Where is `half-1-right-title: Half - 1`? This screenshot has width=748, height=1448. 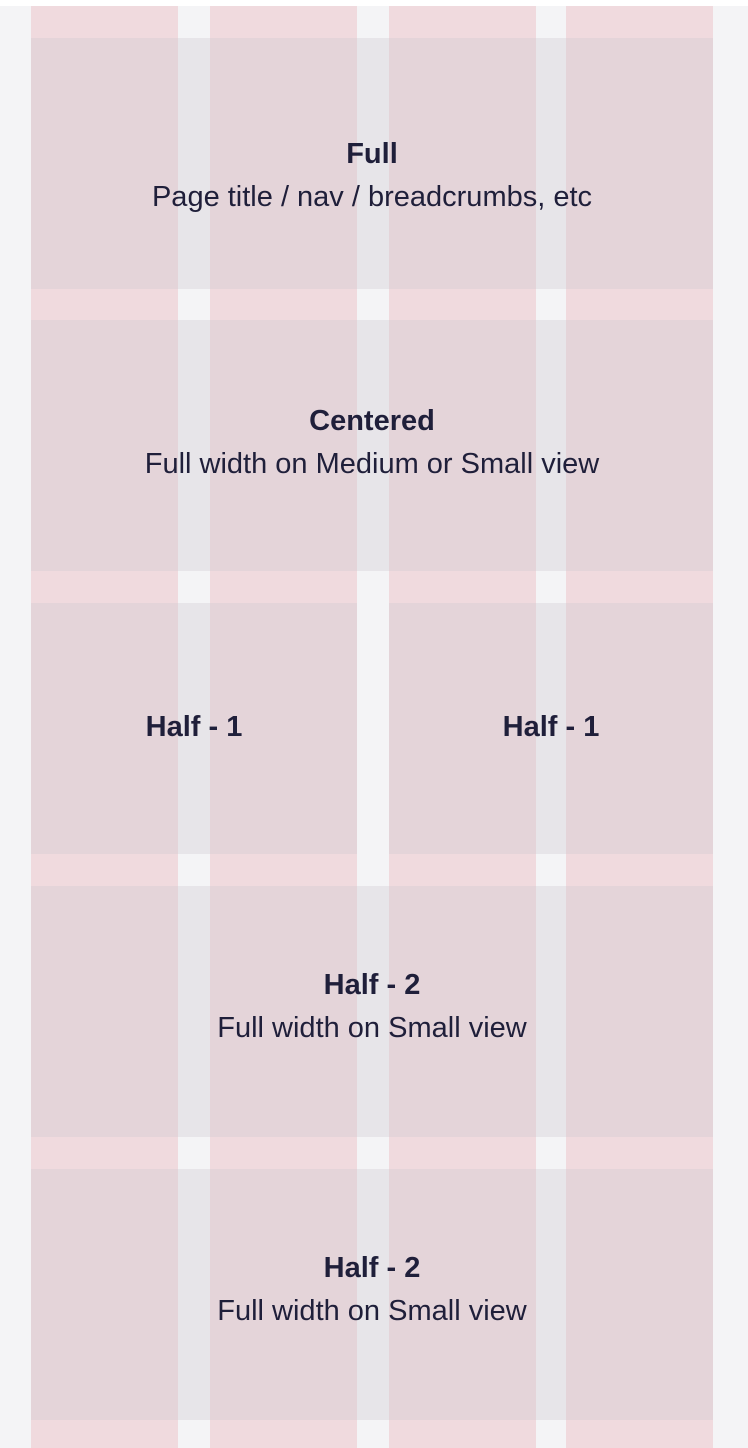 half-1-right-title: Half - 1 is located at coordinates (551, 727).